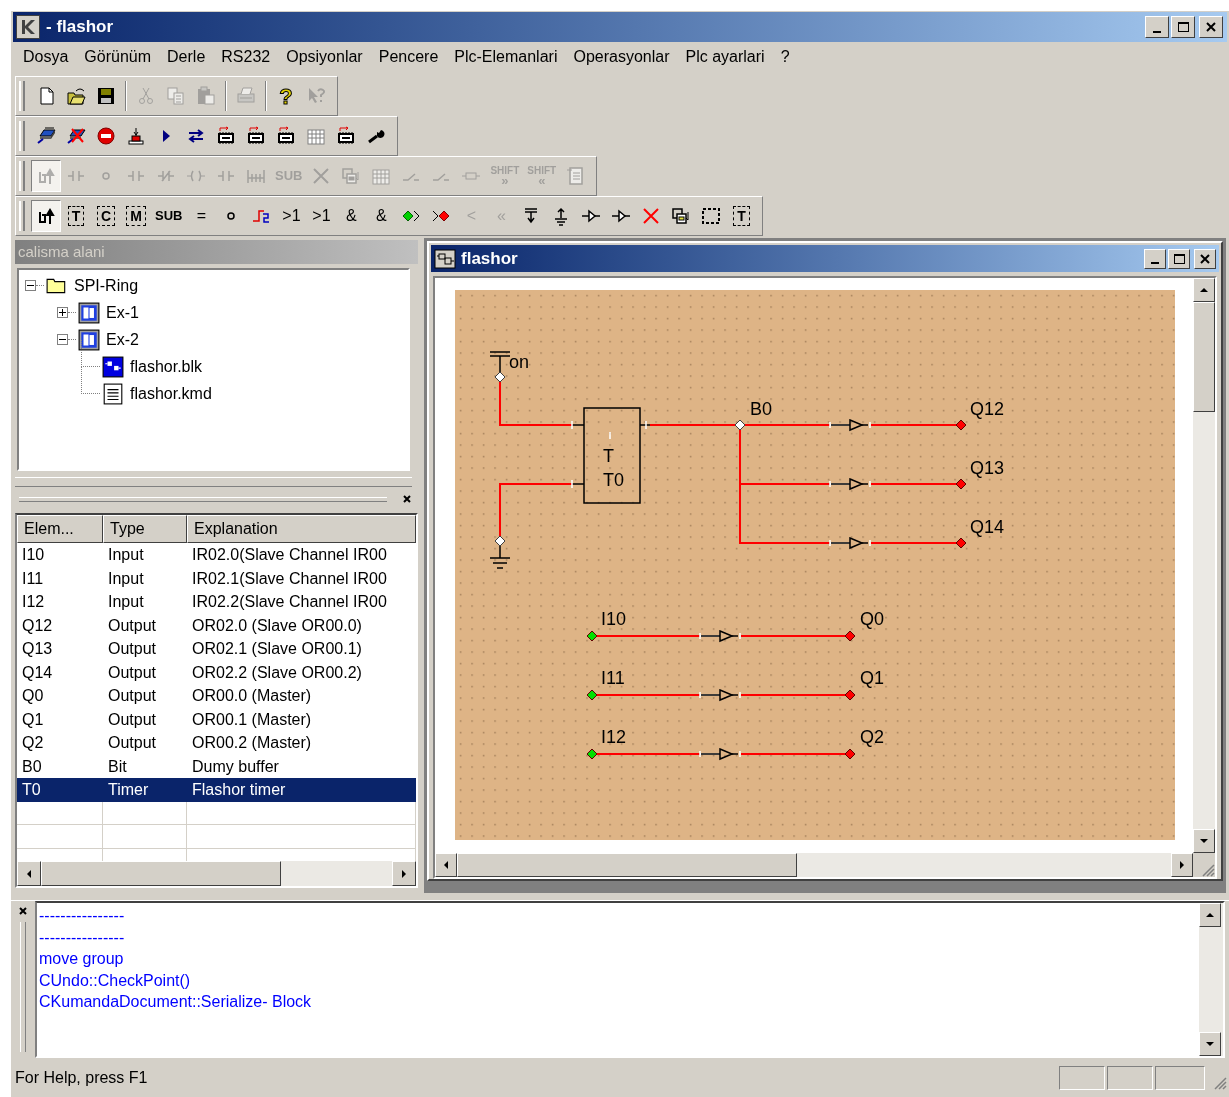 This screenshot has width=1229, height=1097. Describe the element at coordinates (145, 529) in the screenshot. I see `column-header: Type` at that location.